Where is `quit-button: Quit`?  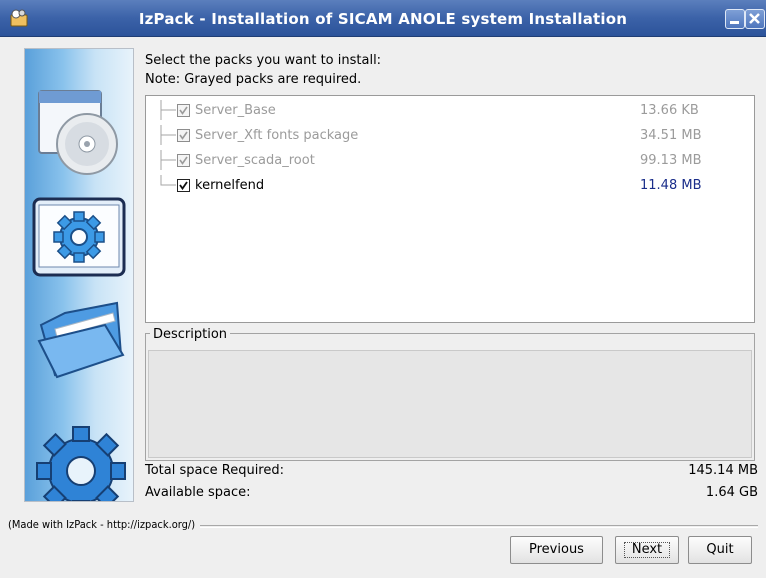
quit-button: Quit is located at coordinates (720, 550).